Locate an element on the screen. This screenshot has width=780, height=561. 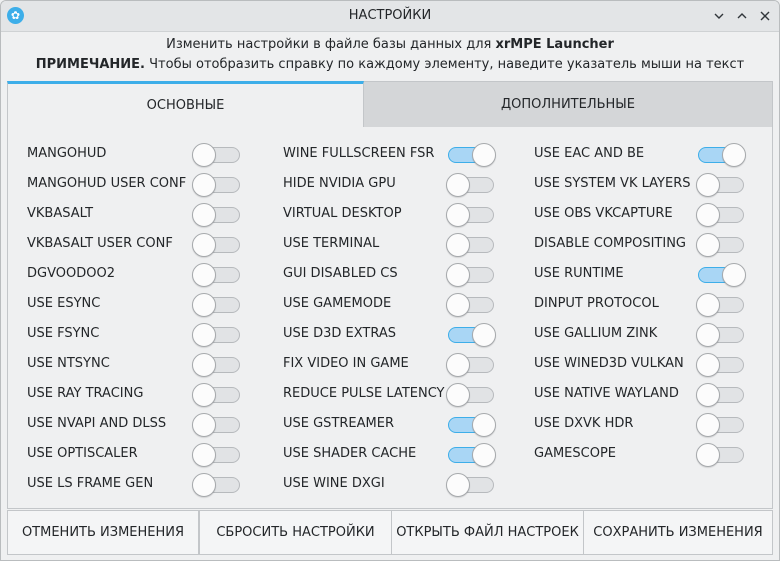
option-label: USE WINE DXGI is located at coordinates (334, 483).